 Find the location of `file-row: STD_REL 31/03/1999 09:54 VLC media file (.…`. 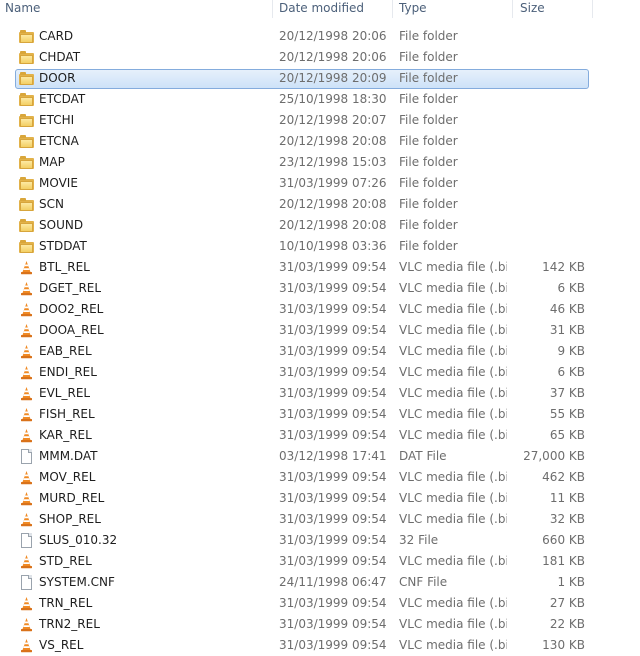

file-row: STD_REL 31/03/1999 09:54 VLC media file (.… is located at coordinates (320, 561).